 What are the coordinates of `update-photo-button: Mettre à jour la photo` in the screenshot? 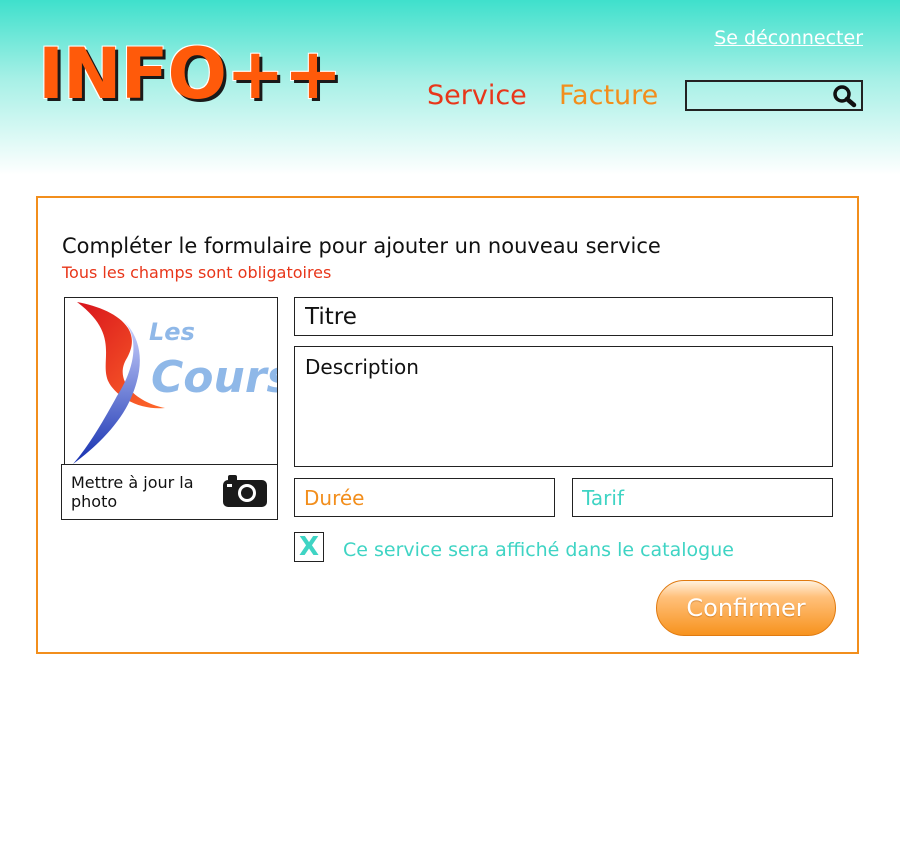 It's located at (169, 492).